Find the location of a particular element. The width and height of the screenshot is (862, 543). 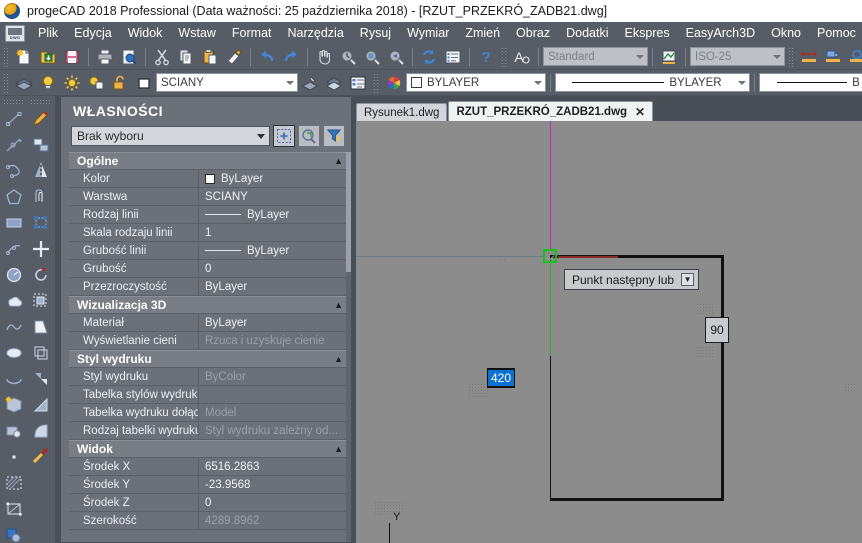

object-color-combo: BYLAYER is located at coordinates (476, 82).